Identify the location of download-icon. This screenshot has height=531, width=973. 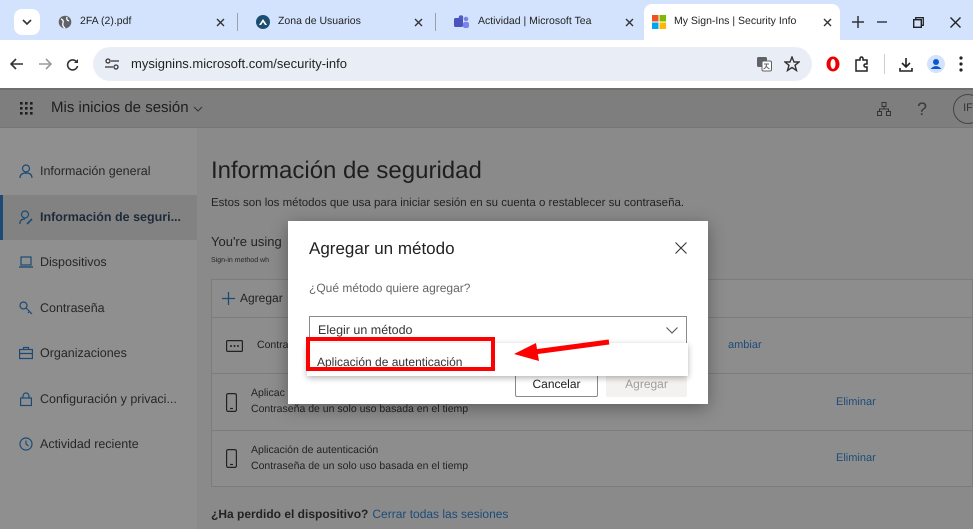
(906, 64).